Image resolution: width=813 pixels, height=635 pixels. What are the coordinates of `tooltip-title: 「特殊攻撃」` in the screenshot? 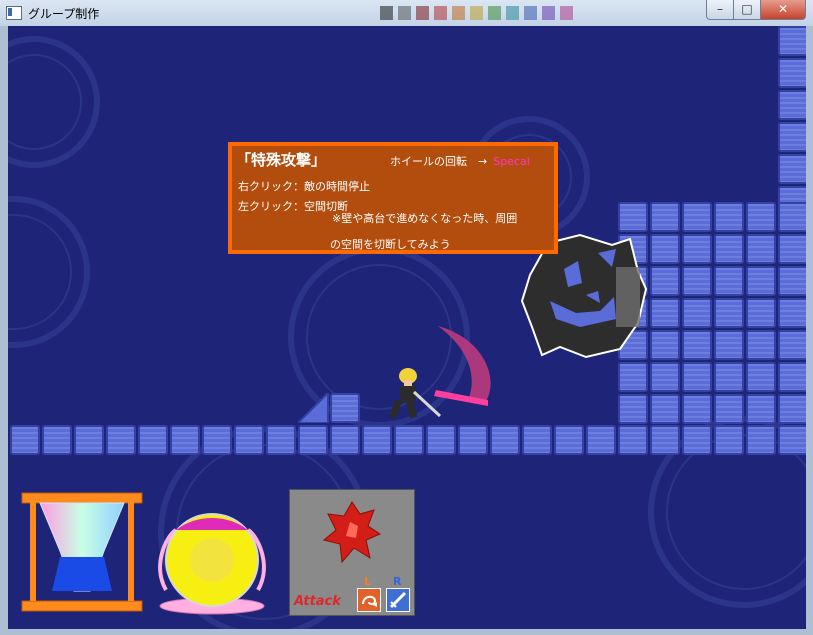 It's located at (281, 160).